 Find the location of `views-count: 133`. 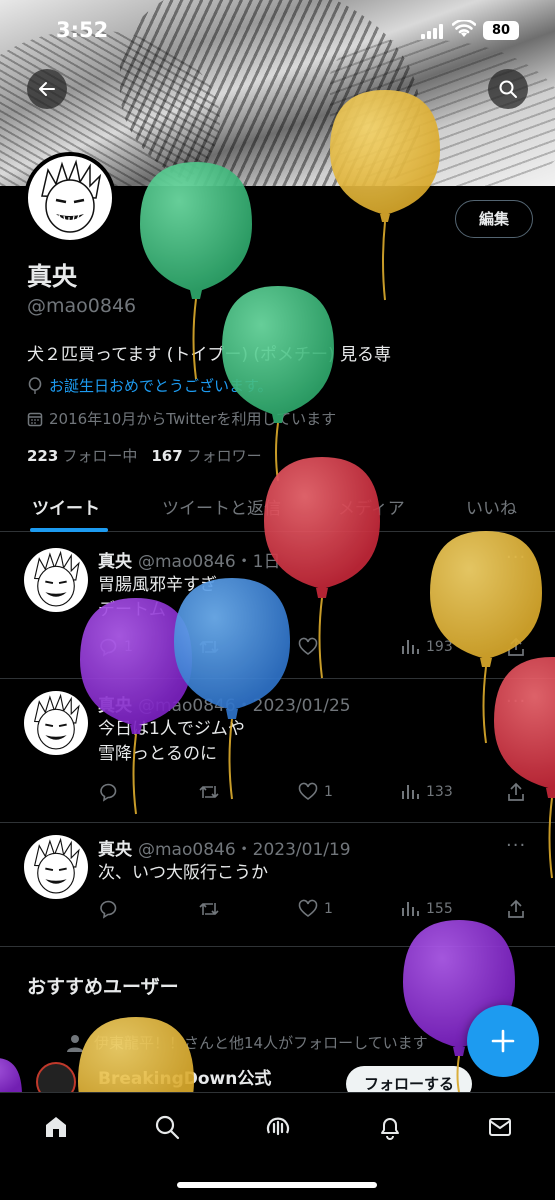

views-count: 133 is located at coordinates (439, 792).